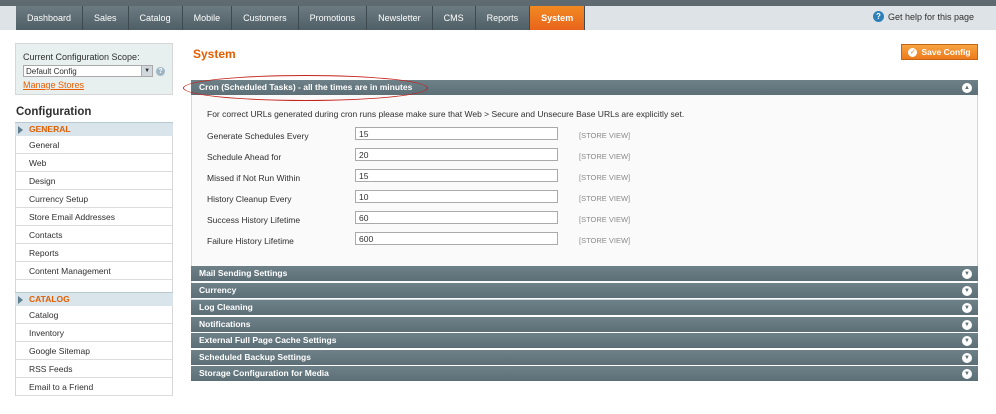 The height and width of the screenshot is (414, 996). What do you see at coordinates (54, 112) in the screenshot?
I see `configuration-title: Configuration` at bounding box center [54, 112].